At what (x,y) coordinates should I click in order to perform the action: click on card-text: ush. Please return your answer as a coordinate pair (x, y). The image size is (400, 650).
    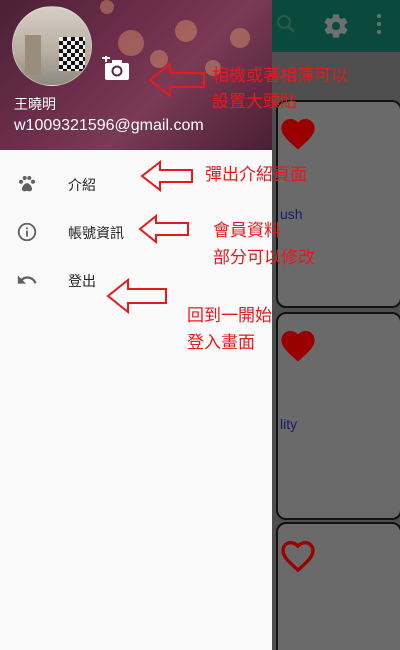
    Looking at the image, I should click on (291, 214).